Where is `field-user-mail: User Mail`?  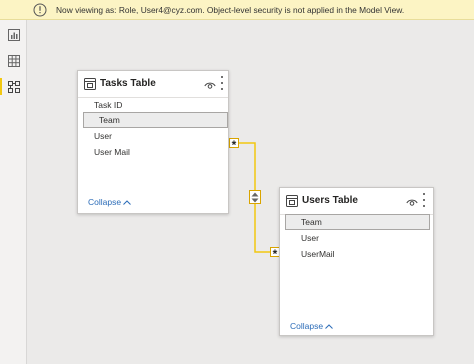
field-user-mail: User Mail is located at coordinates (153, 152).